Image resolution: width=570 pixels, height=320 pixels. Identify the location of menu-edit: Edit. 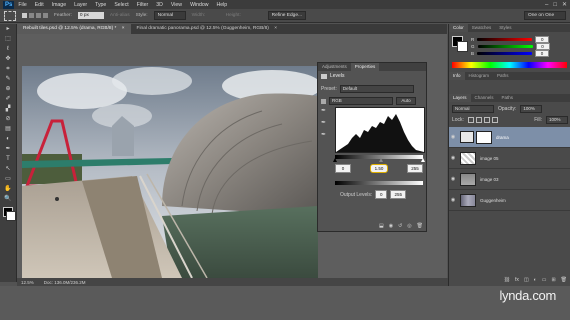
(39, 5).